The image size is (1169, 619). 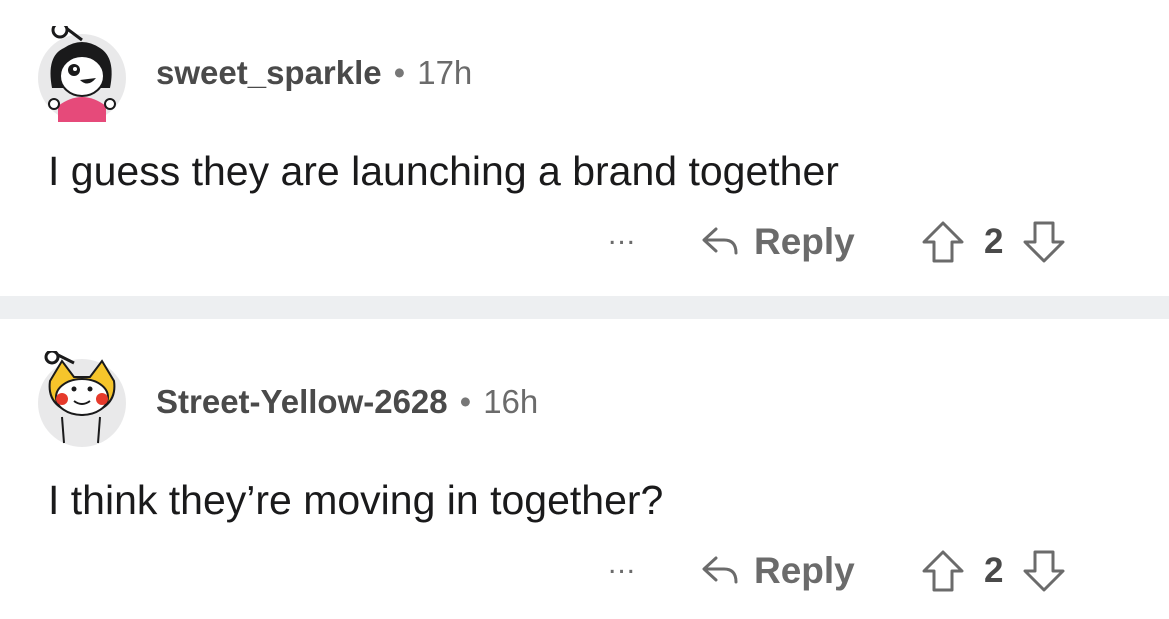 What do you see at coordinates (511, 401) in the screenshot?
I see `timestamp: 16h` at bounding box center [511, 401].